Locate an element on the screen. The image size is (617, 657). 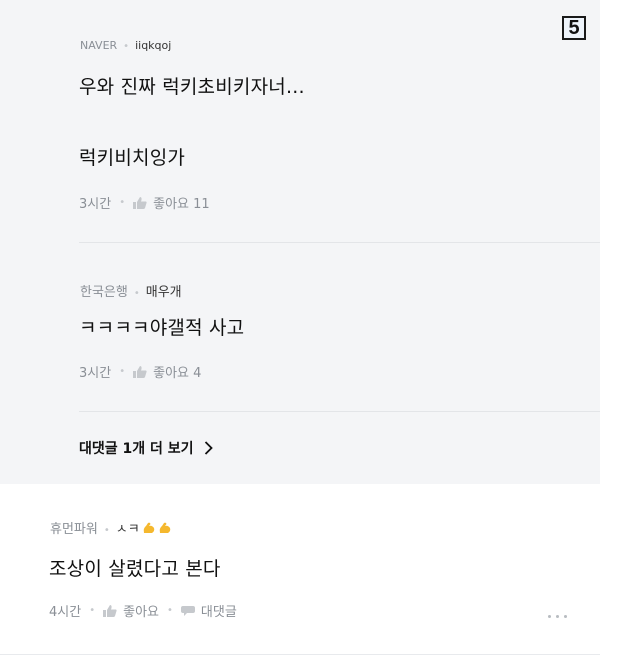
reply-1-text-line-2: 럭키비치잉가 is located at coordinates (132, 158).